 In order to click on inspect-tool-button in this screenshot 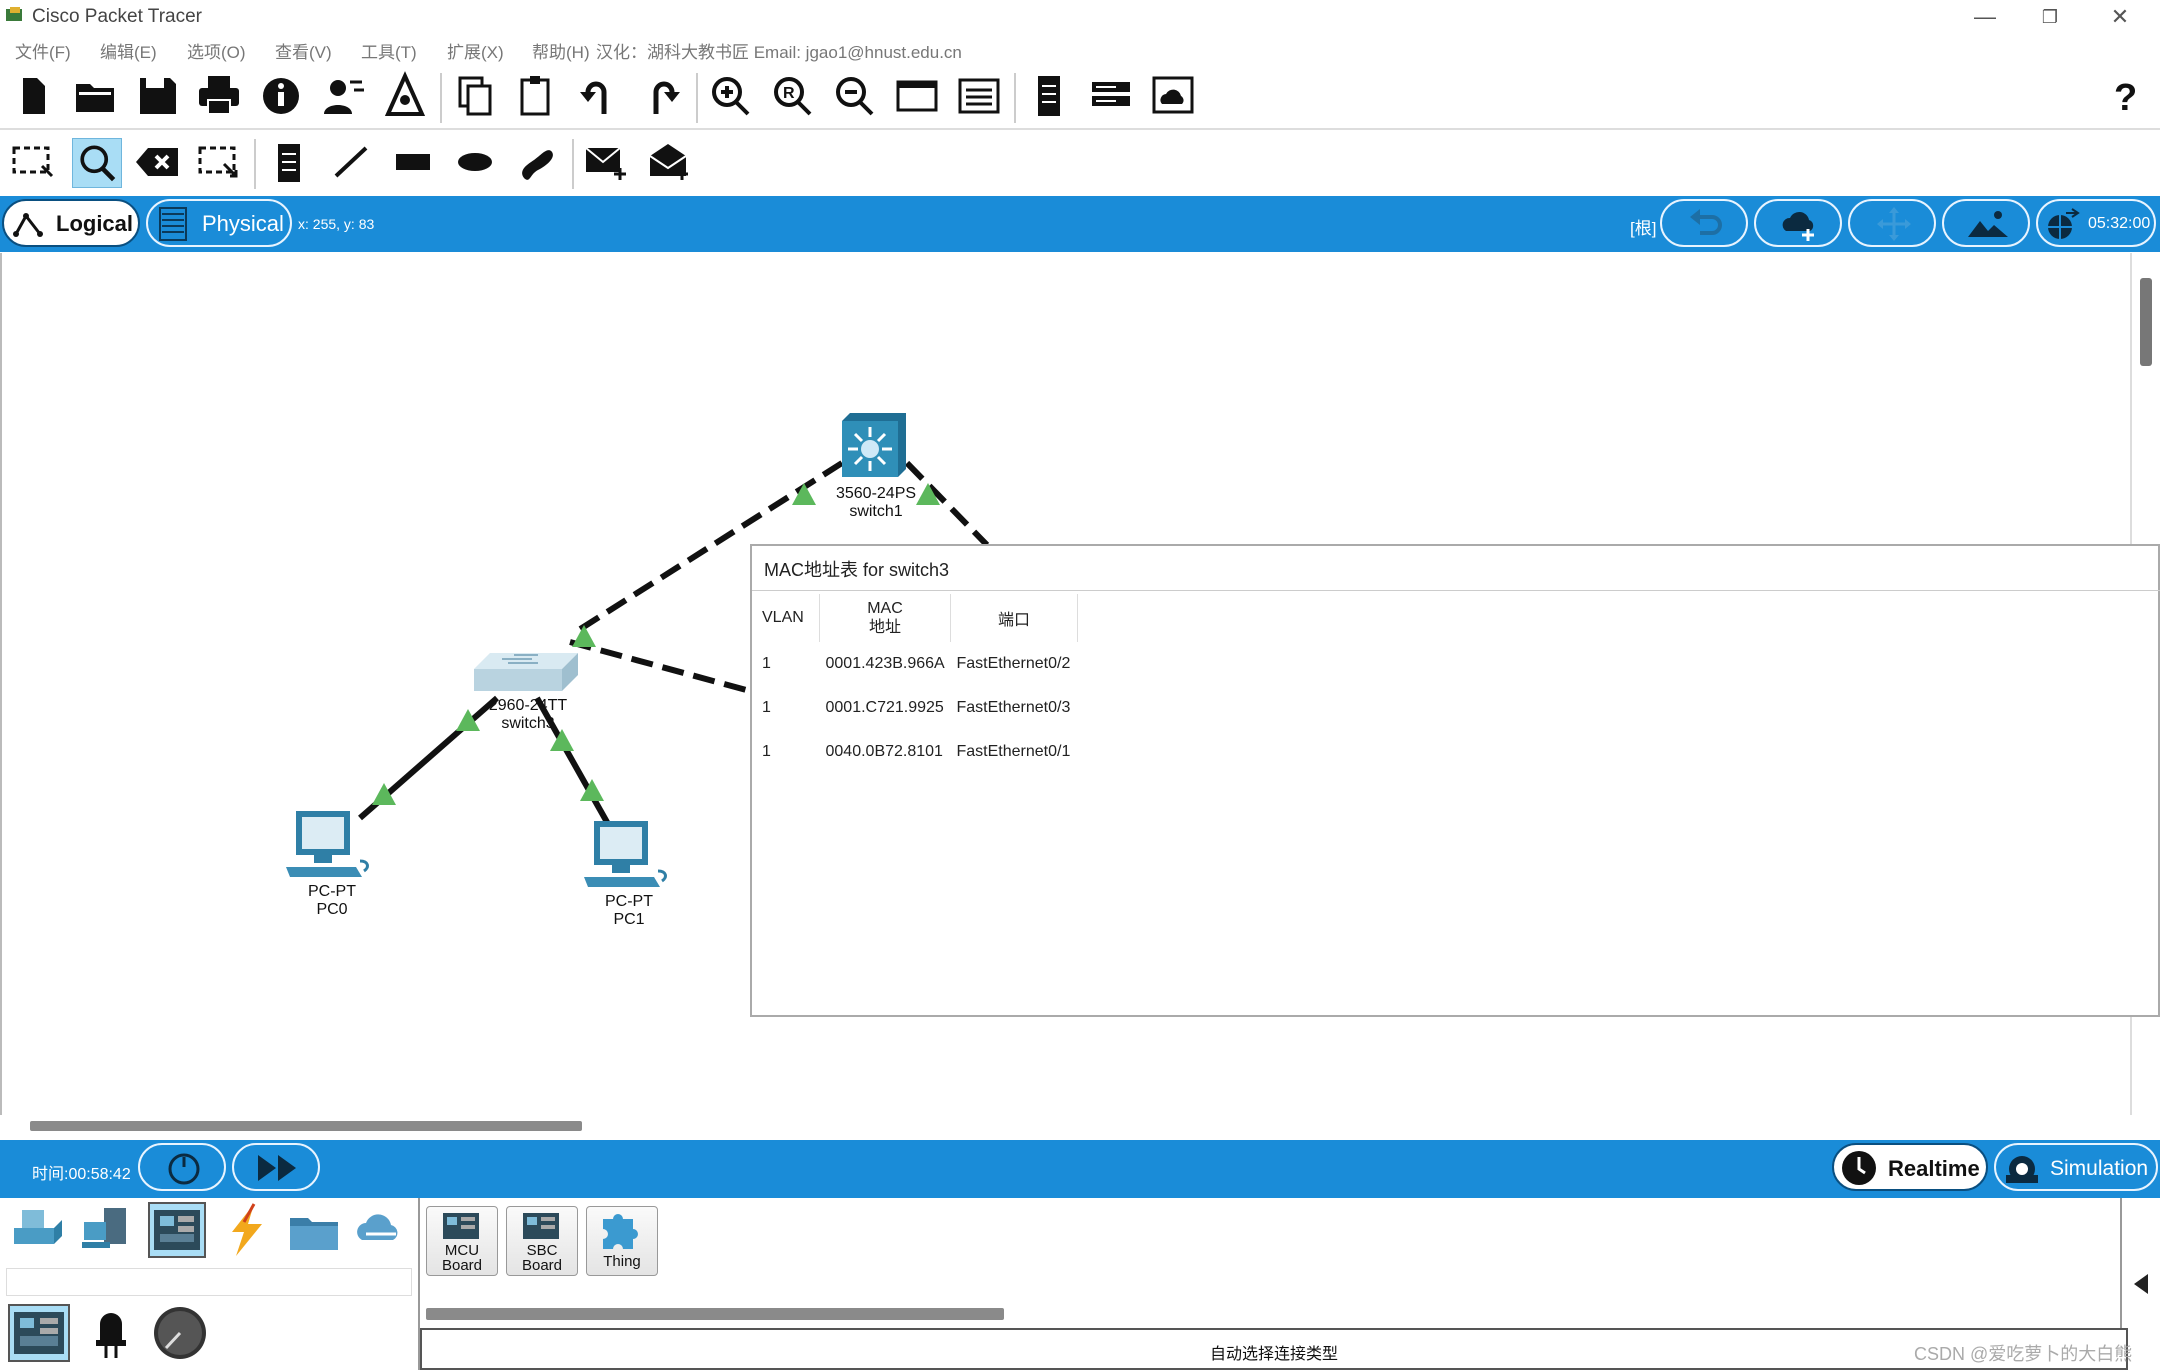, I will do `click(97, 163)`.